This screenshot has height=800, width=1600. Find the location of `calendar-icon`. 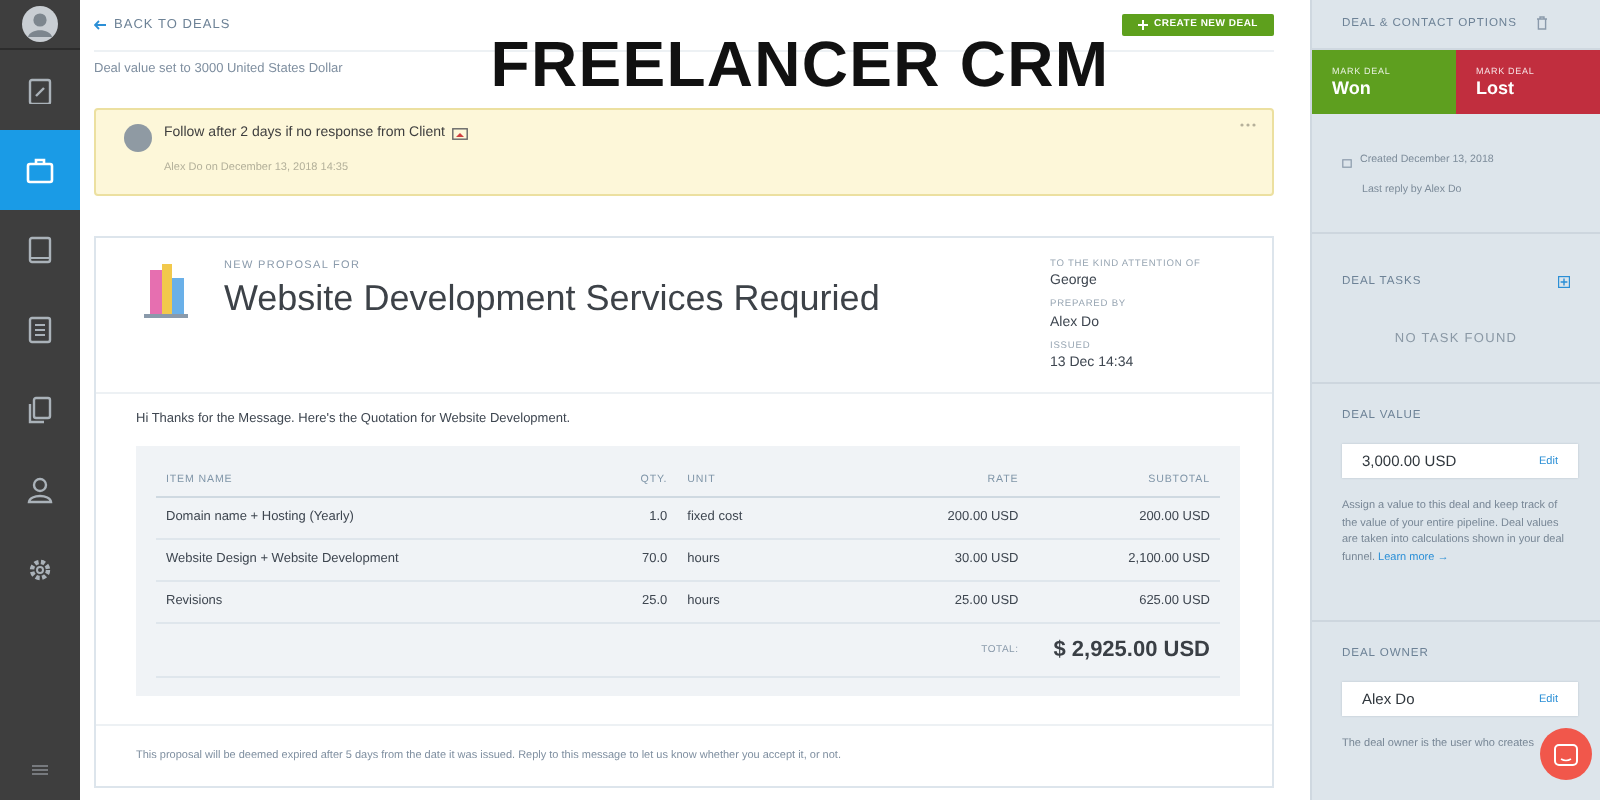

calendar-icon is located at coordinates (1347, 162).